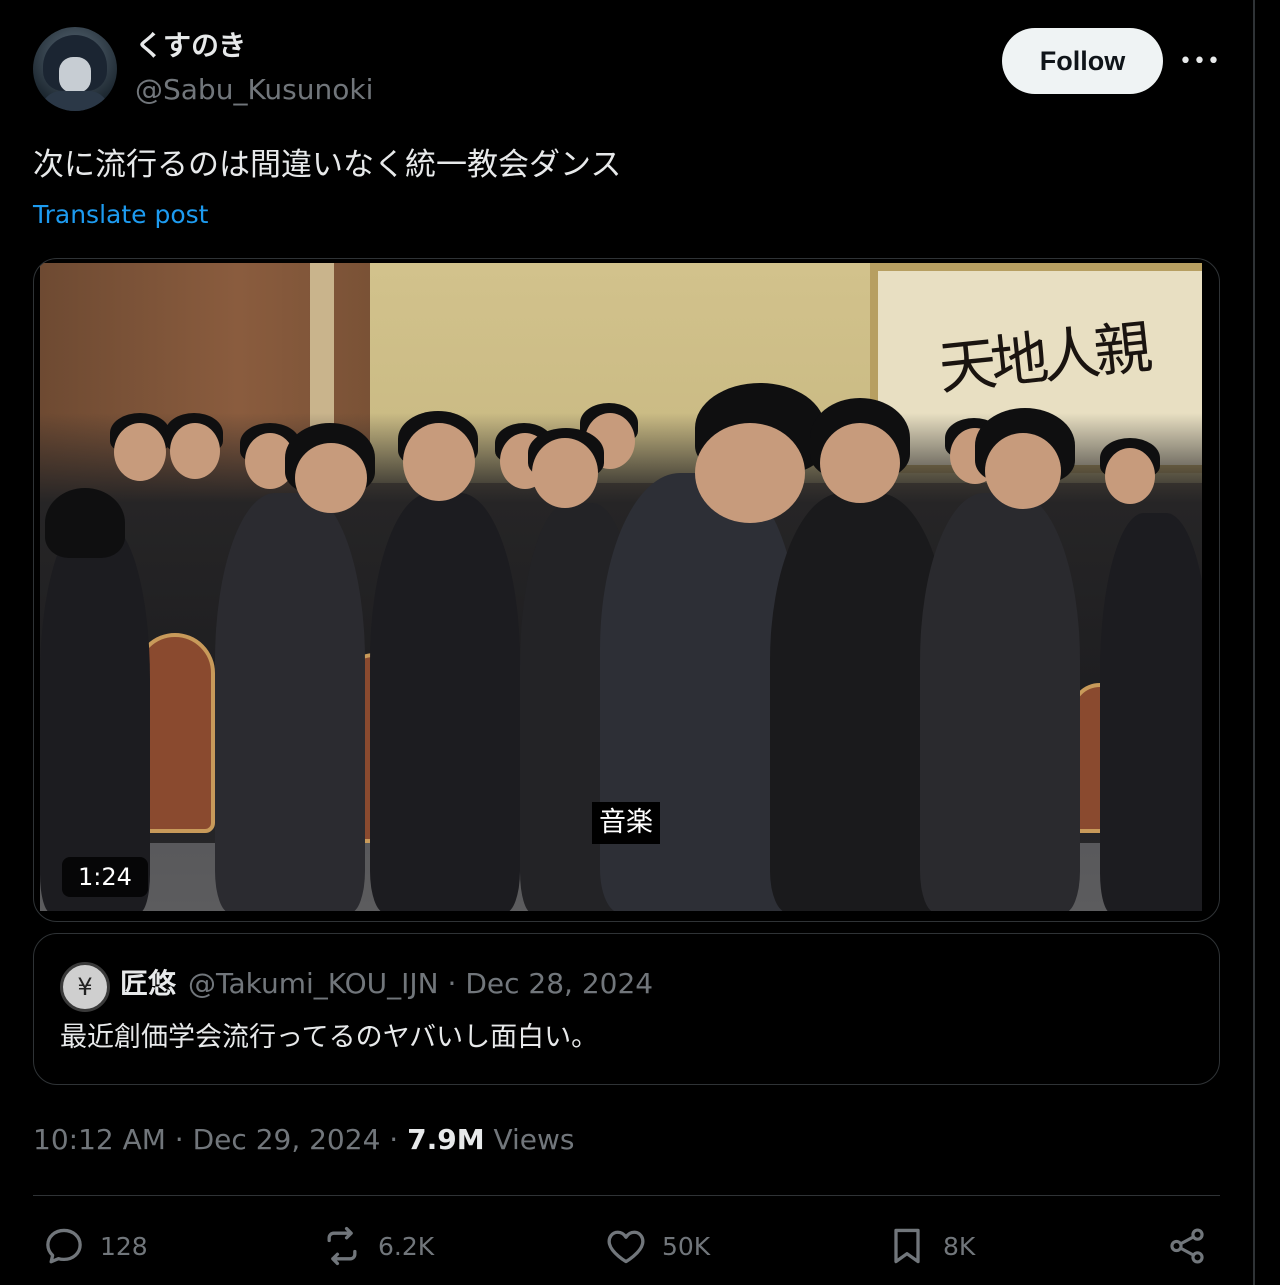 This screenshot has width=1280, height=1285. Describe the element at coordinates (657, 1246) in the screenshot. I see `like-button: 50K` at that location.